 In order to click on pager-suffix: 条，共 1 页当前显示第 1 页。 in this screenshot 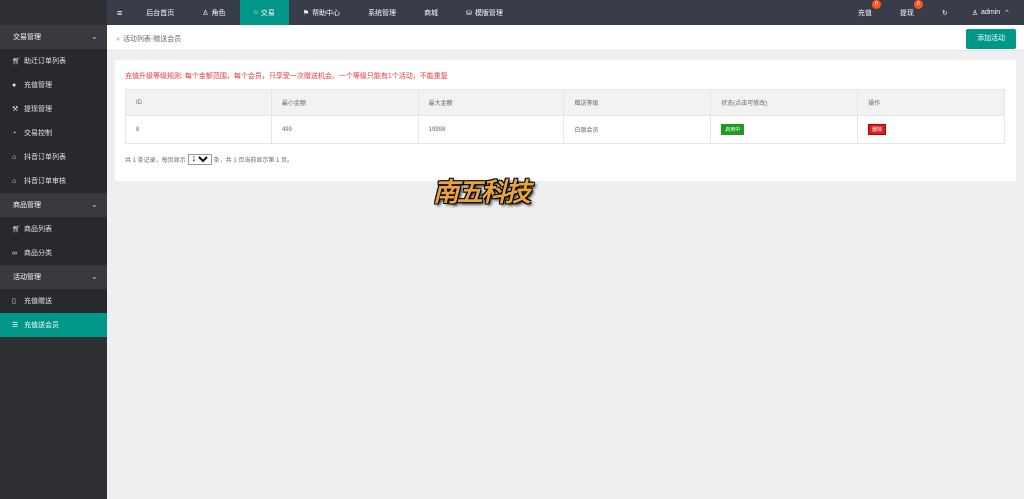, I will do `click(253, 161)`.